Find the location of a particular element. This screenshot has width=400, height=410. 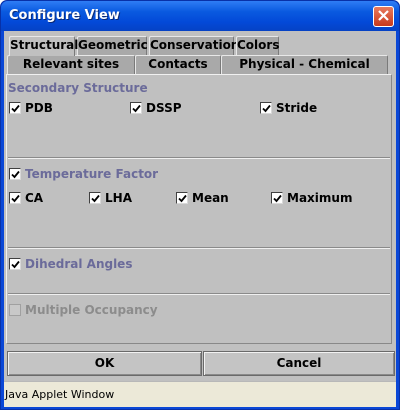

ok-button: OK is located at coordinates (104, 363).